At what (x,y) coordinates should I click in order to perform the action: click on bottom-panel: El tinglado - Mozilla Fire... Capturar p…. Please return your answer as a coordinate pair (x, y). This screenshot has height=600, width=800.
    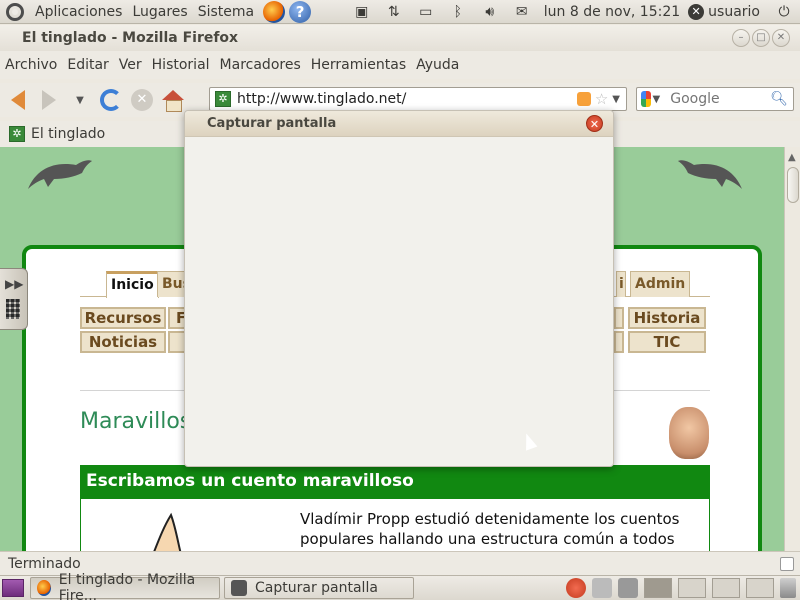
    Looking at the image, I should click on (400, 586).